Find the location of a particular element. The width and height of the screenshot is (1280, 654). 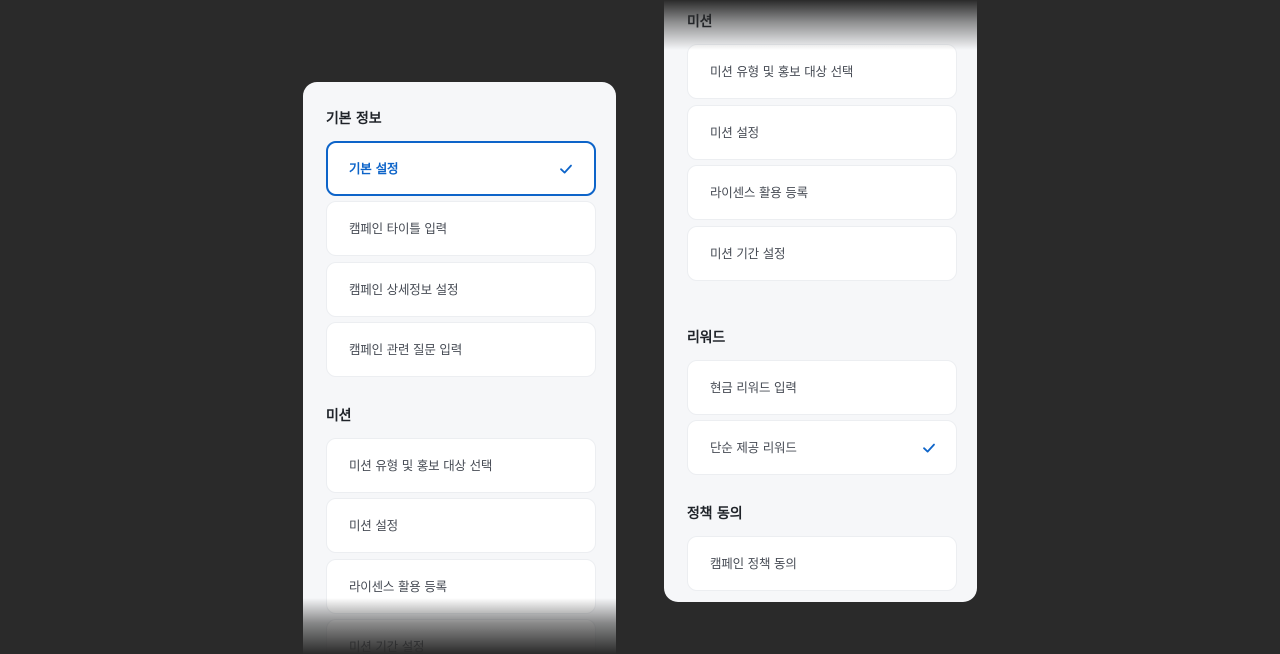

step-label: 캠페인 타이틀 입력 is located at coordinates (398, 228).